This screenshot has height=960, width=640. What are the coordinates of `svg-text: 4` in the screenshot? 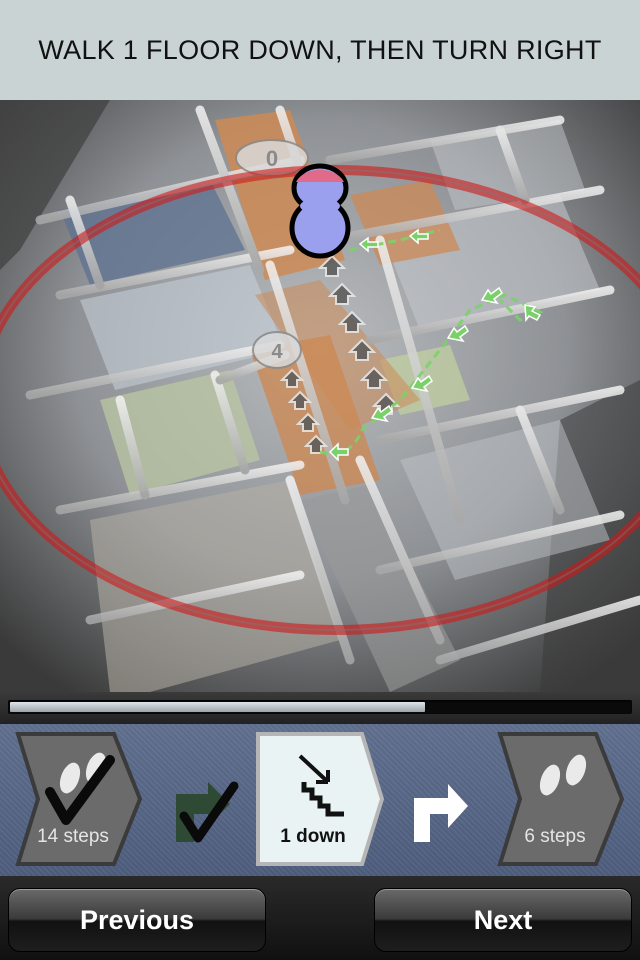 It's located at (277, 352).